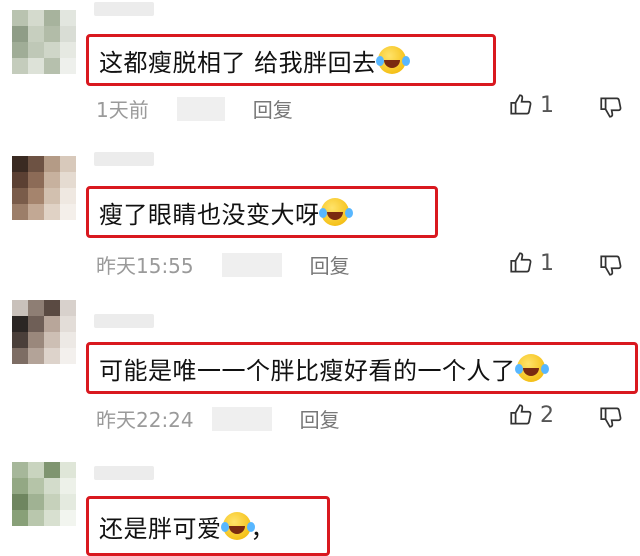 This screenshot has height=556, width=640. I want to click on comment-meta: 1天前 回复, so click(194, 108).